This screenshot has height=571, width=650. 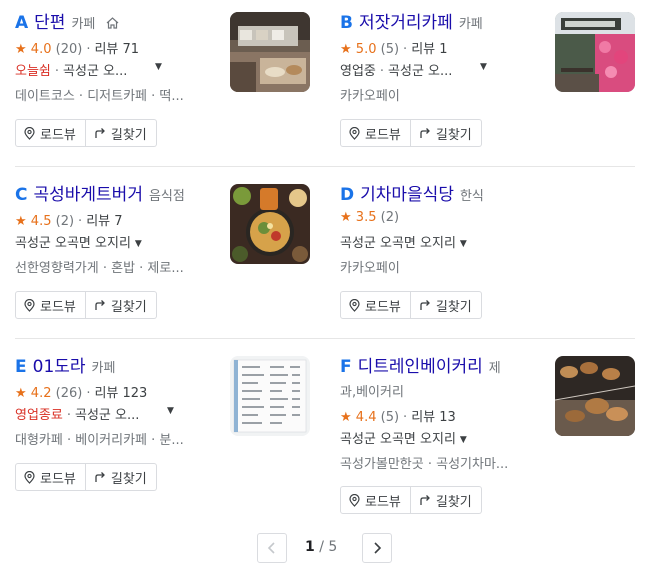 What do you see at coordinates (310, 547) in the screenshot?
I see `current-page: 1` at bounding box center [310, 547].